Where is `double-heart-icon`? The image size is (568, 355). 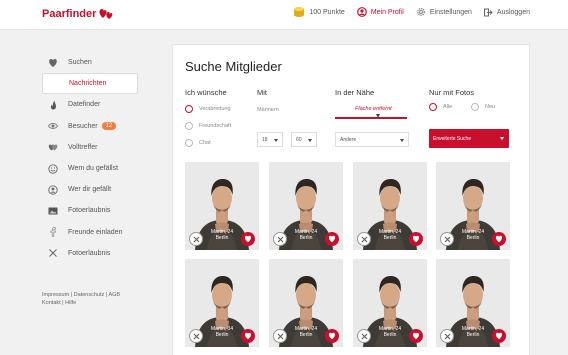 double-heart-icon is located at coordinates (53, 147).